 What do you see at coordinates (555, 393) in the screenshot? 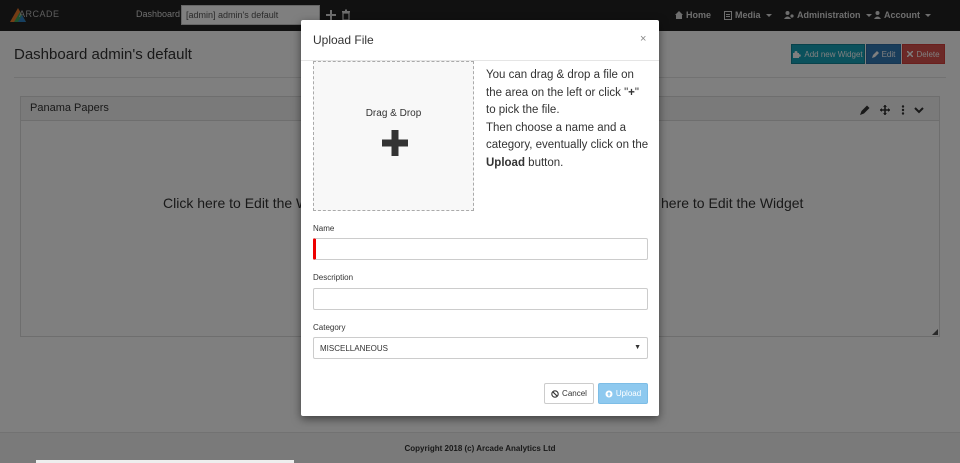
I see `ban-icon` at bounding box center [555, 393].